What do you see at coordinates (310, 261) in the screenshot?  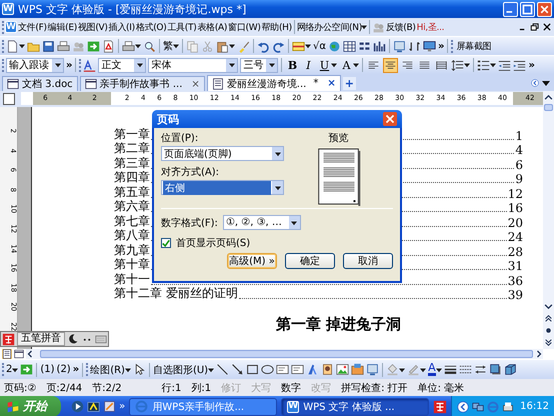 I see `ok-button: 确定` at bounding box center [310, 261].